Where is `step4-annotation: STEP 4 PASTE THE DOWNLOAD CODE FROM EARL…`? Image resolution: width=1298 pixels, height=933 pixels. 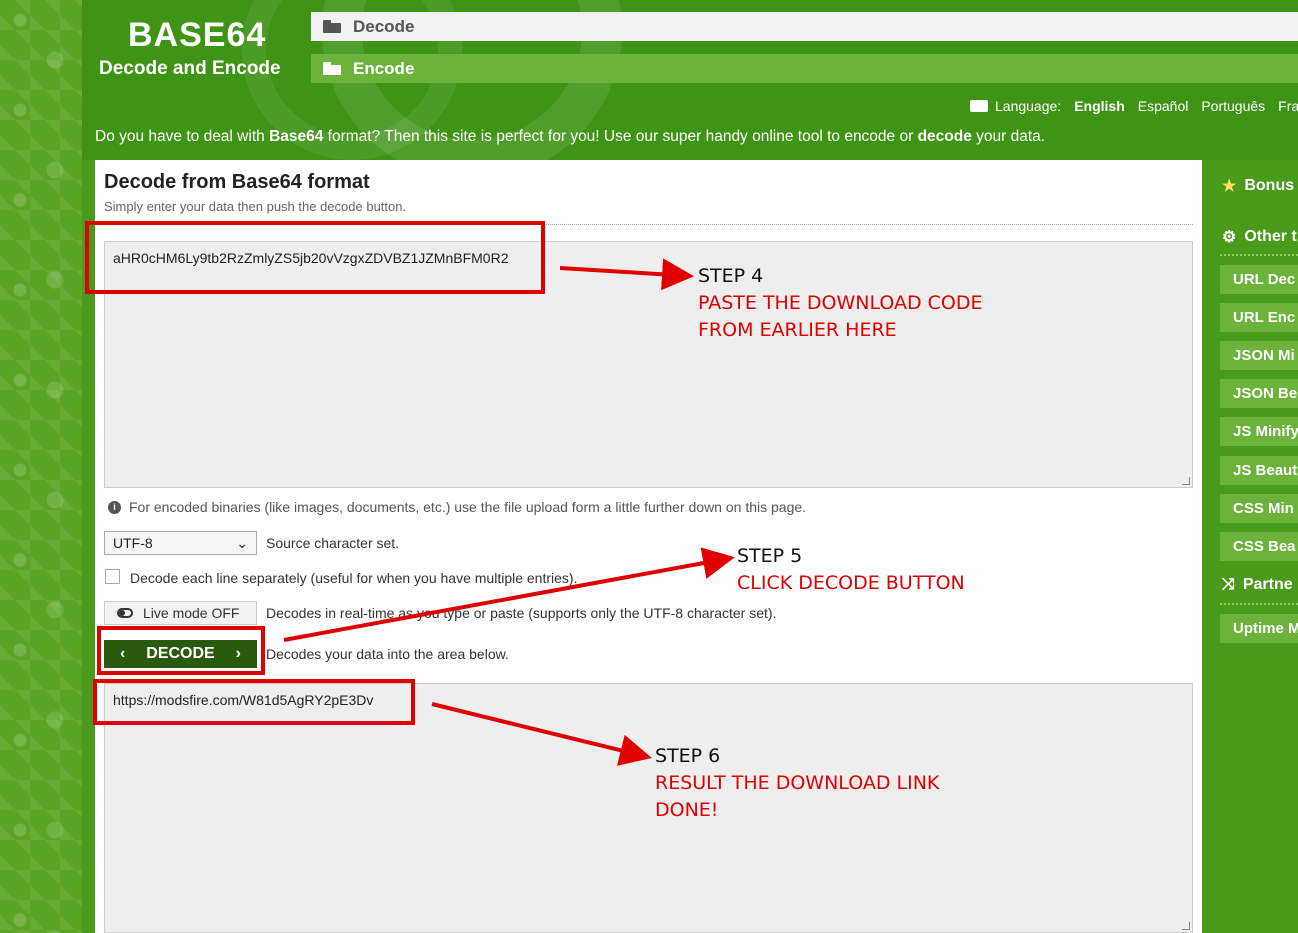 step4-annotation: STEP 4 PASTE THE DOWNLOAD CODE FROM EARL… is located at coordinates (840, 303).